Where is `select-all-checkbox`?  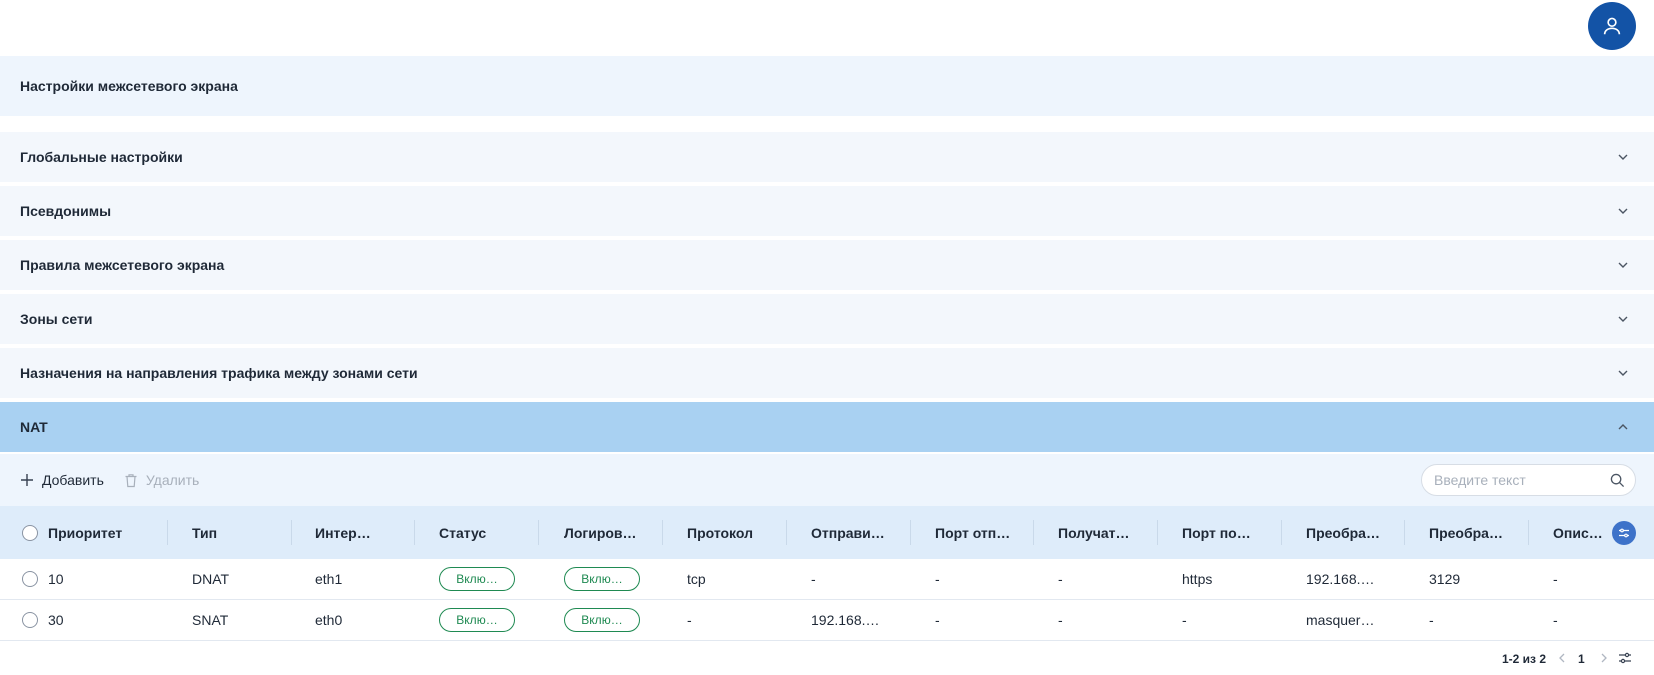
select-all-checkbox is located at coordinates (30, 532).